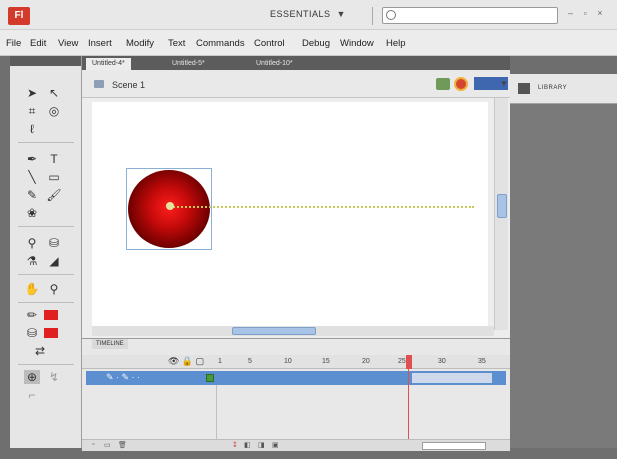 The width and height of the screenshot is (617, 459). What do you see at coordinates (19, 16) in the screenshot?
I see `app-logo: Fl` at bounding box center [19, 16].